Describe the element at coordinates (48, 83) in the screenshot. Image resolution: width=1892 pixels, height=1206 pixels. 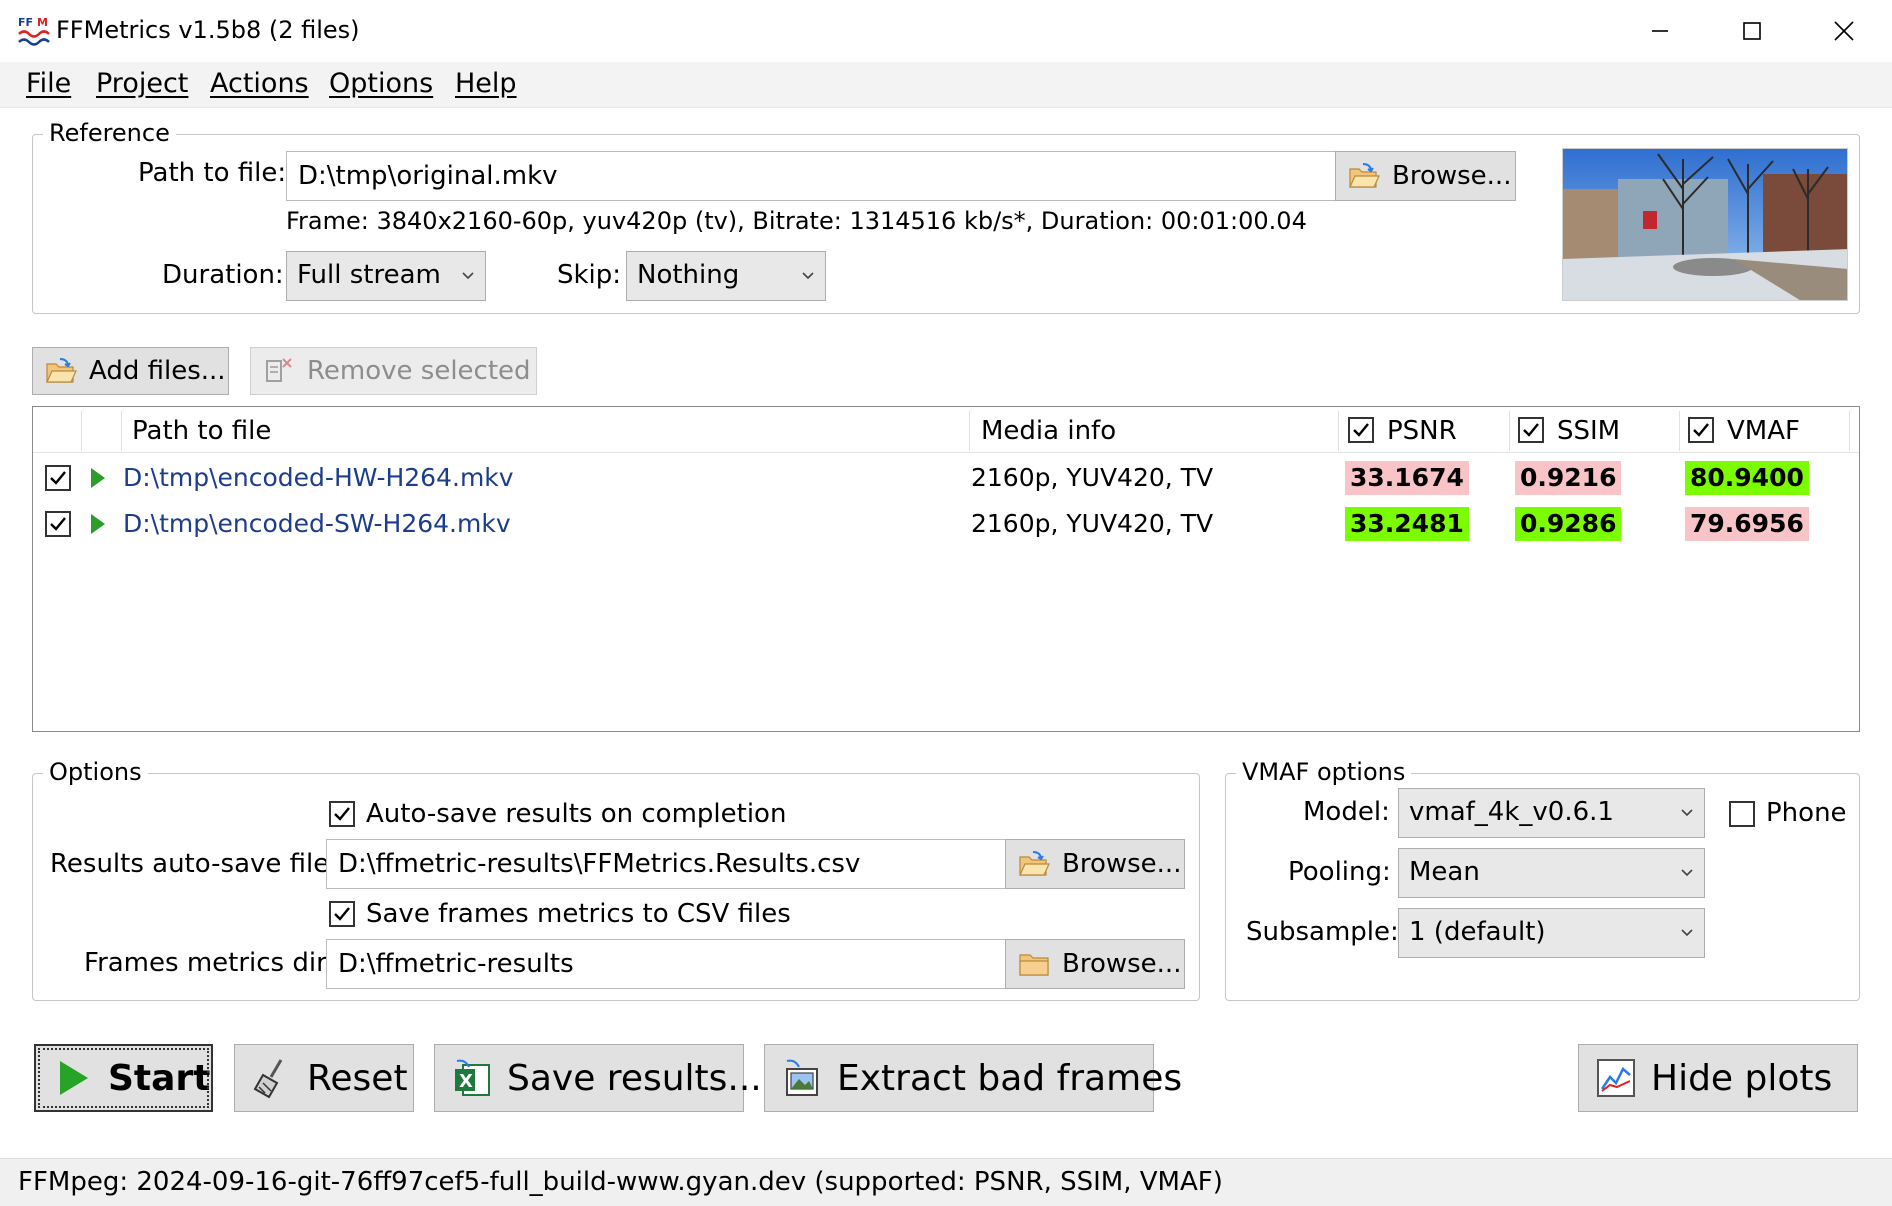
I see `menu-file: File` at that location.